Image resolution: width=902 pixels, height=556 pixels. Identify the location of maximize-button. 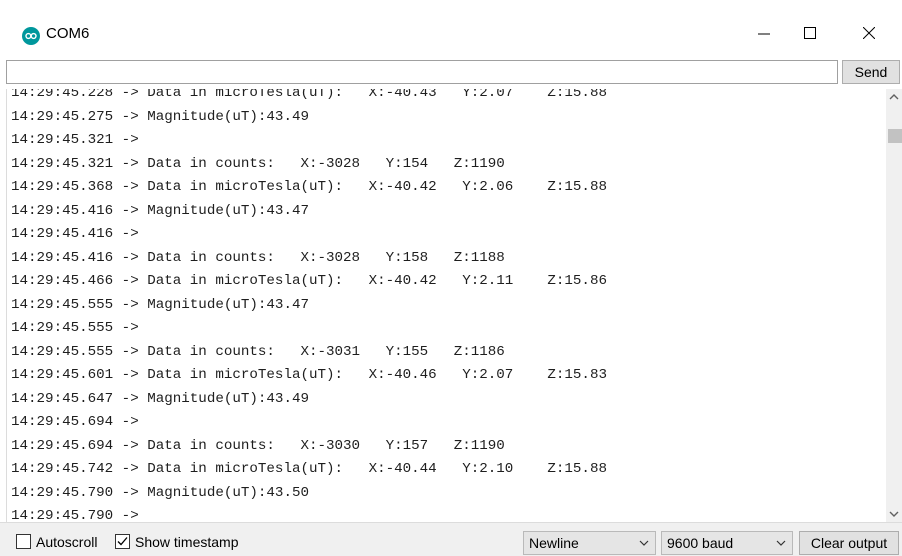
(810, 34).